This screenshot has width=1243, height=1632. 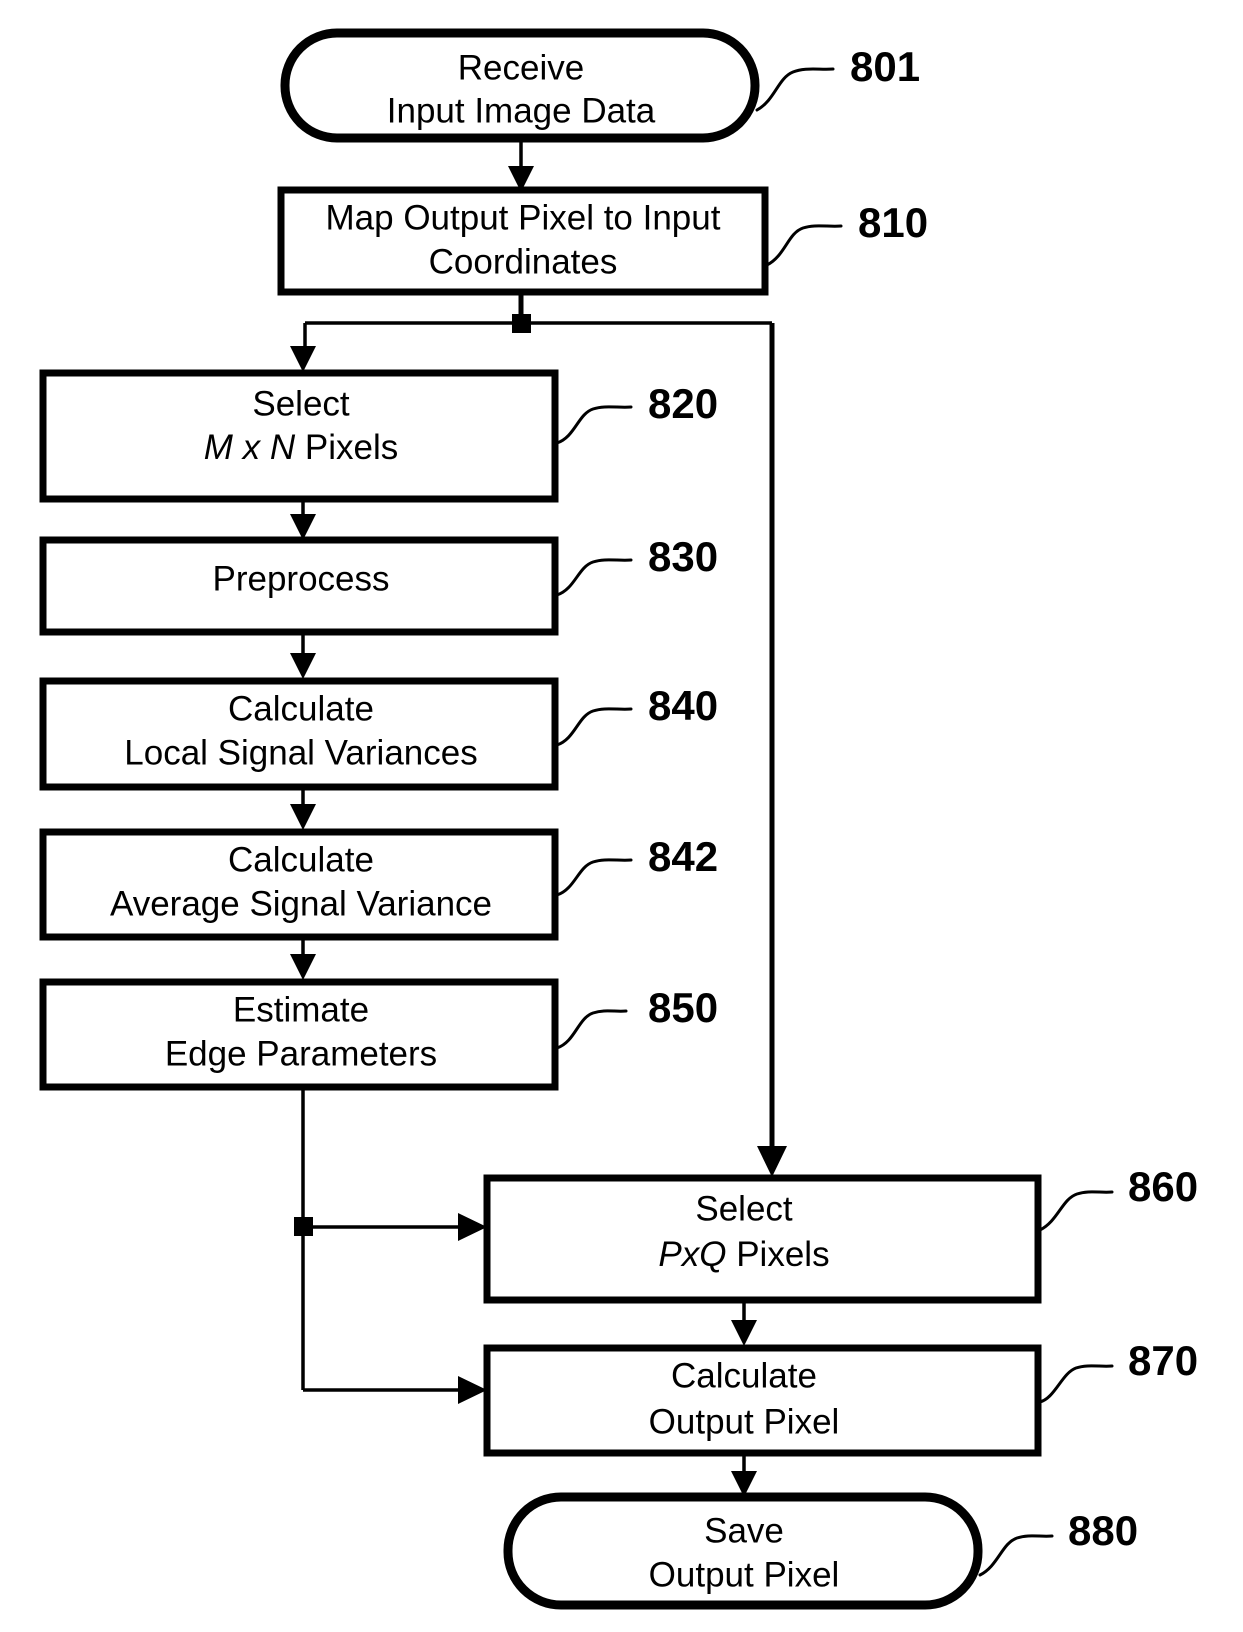 I want to click on node-880: Save Output Pixel 880, so click(x=820, y=1551).